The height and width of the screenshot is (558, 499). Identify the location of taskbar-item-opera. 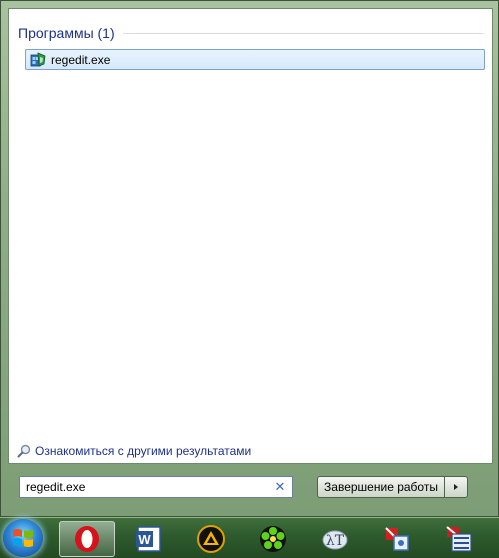
(87, 539).